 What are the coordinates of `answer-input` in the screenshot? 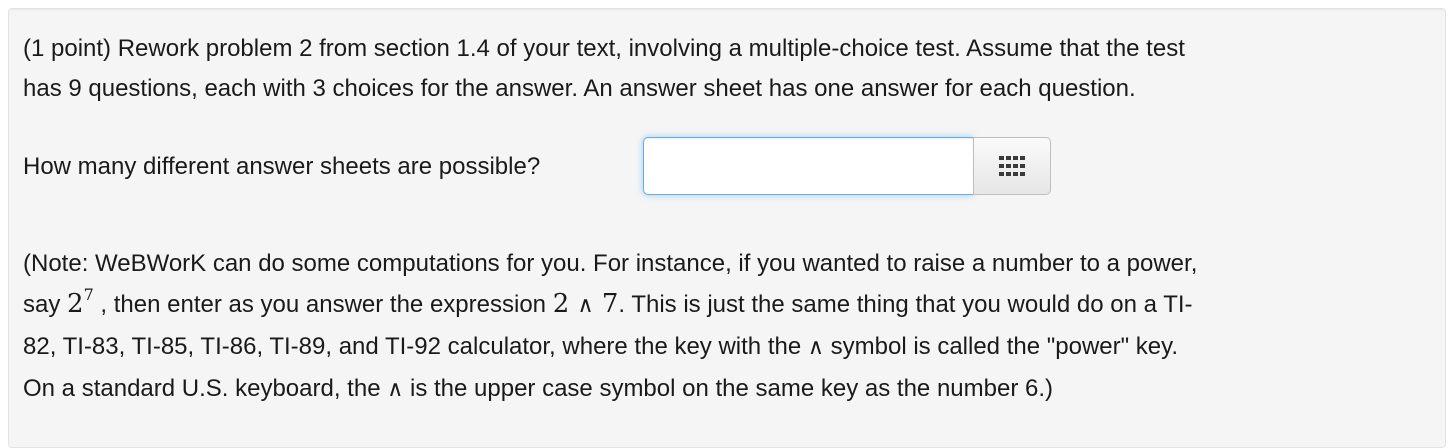 It's located at (808, 166).